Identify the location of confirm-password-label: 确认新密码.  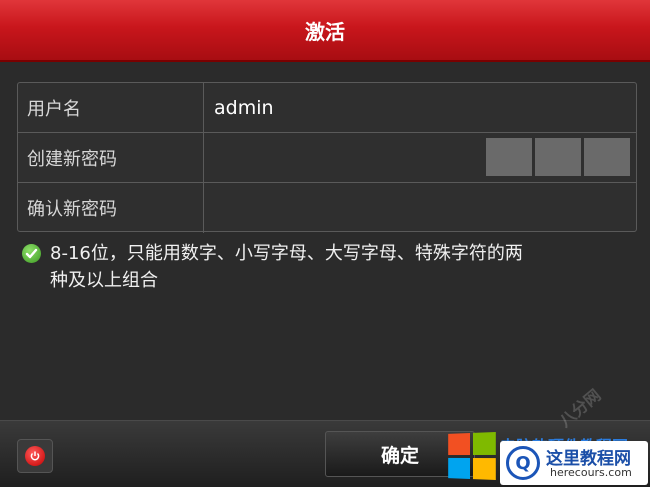
(111, 208).